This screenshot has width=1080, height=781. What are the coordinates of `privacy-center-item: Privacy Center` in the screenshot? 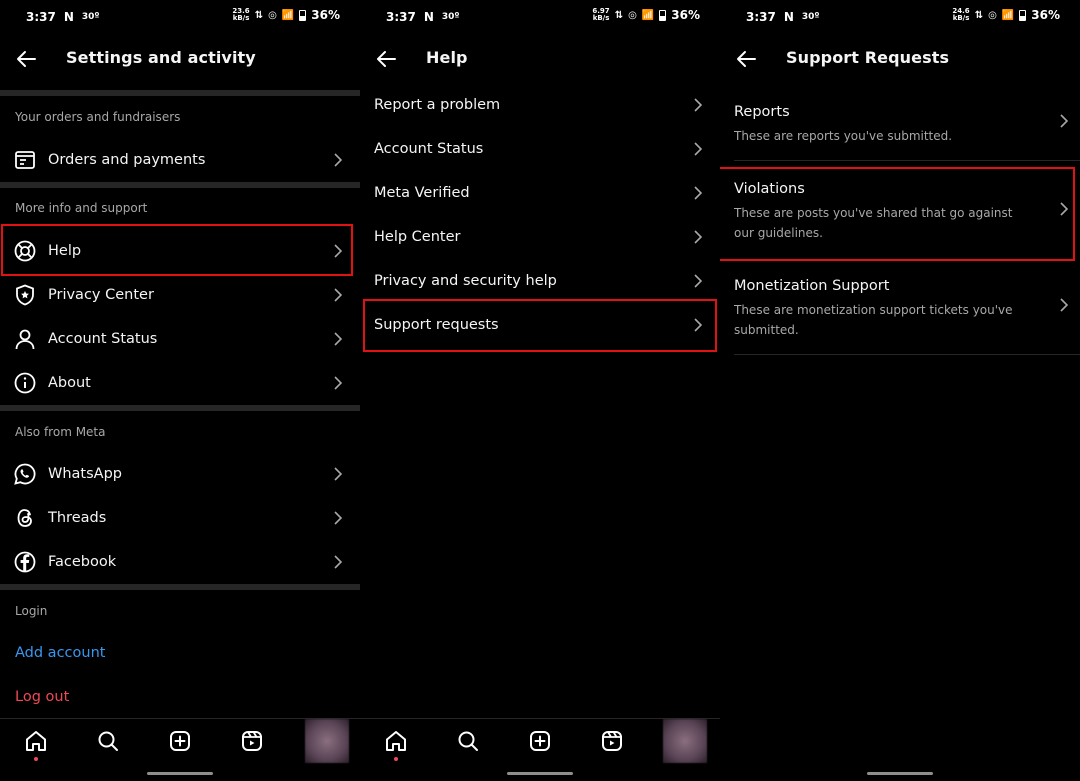 It's located at (180, 295).